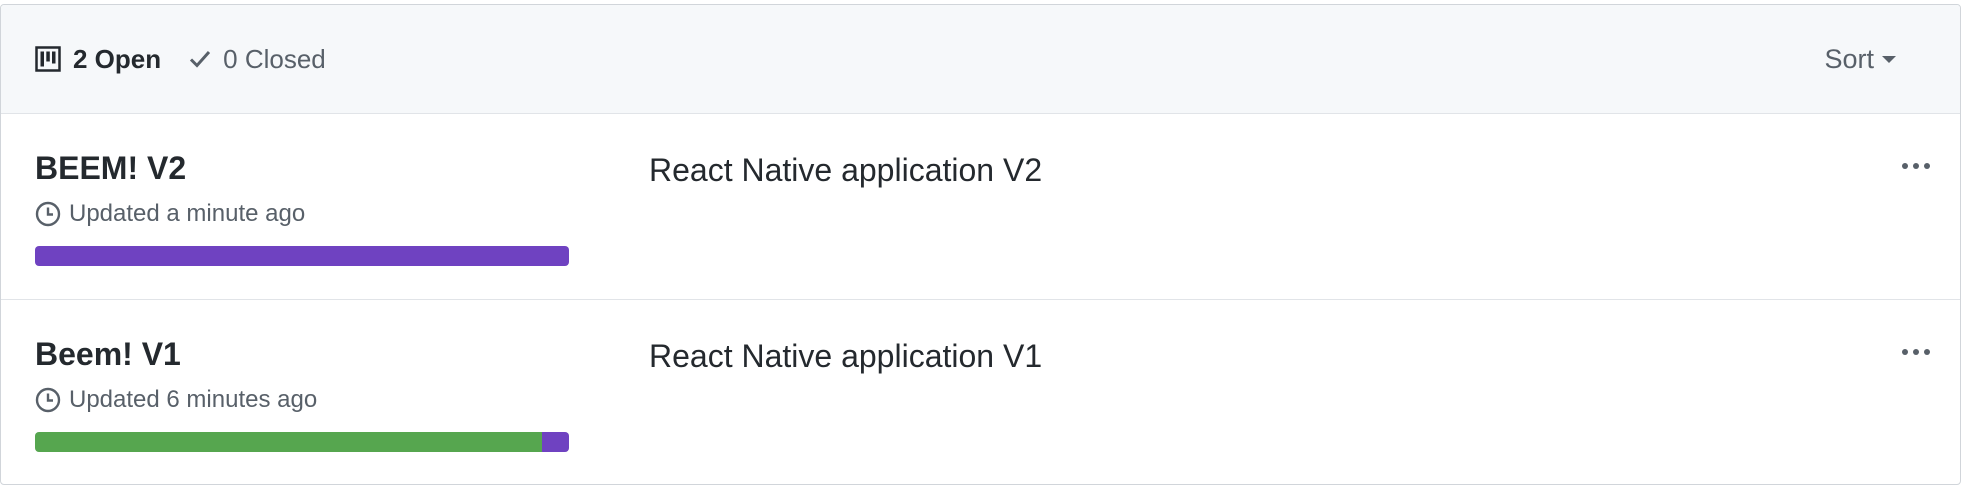 This screenshot has width=1964, height=488. I want to click on caret-down-icon, so click(1889, 59).